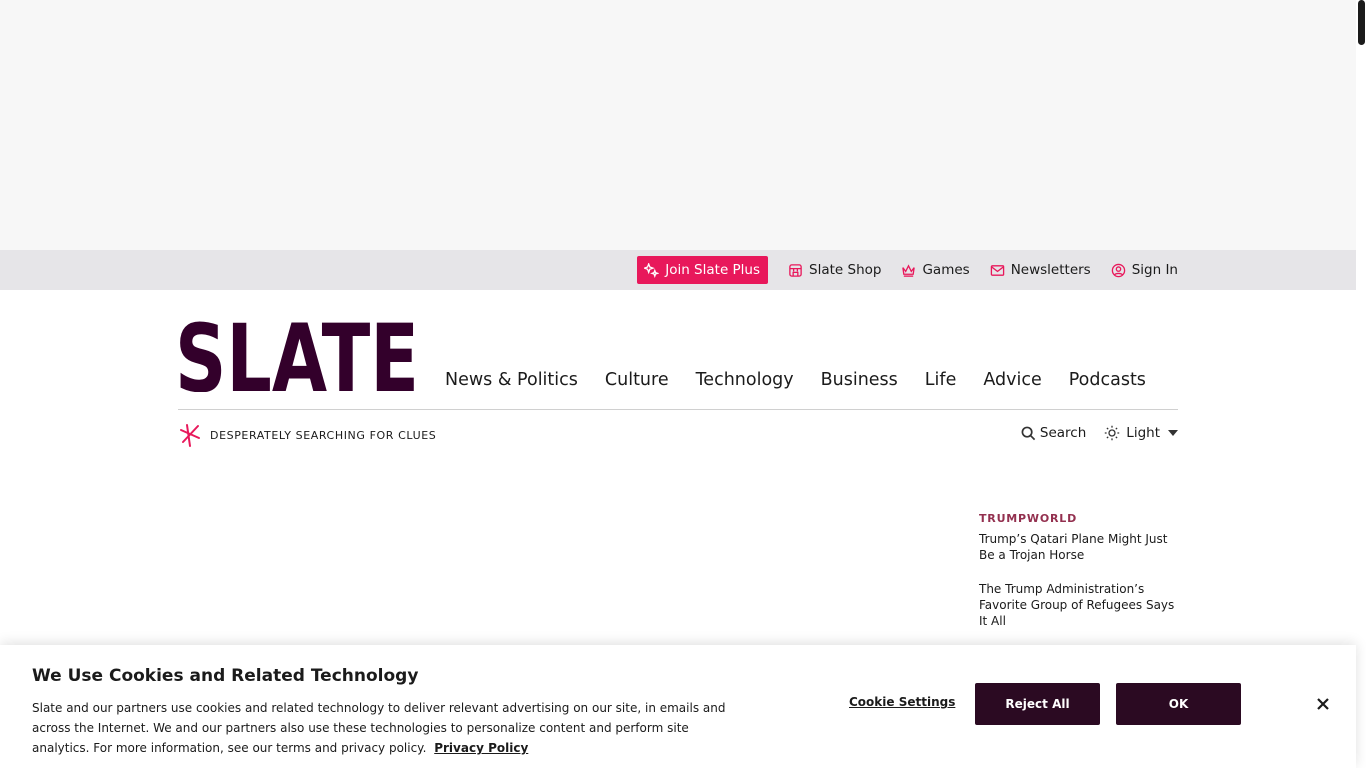  What do you see at coordinates (481, 748) in the screenshot?
I see `privacy-policy-link: Privacy Policy` at bounding box center [481, 748].